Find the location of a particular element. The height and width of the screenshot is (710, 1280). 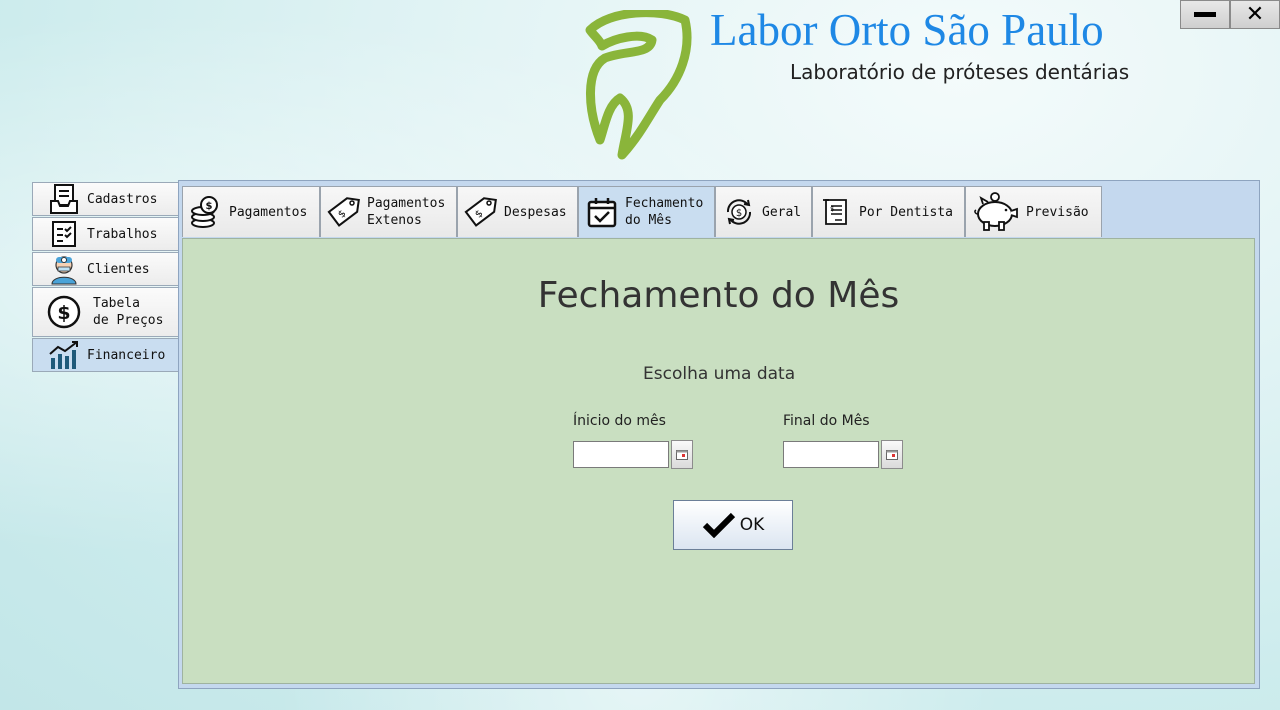

tab-despesas: $ Despesas is located at coordinates (517, 211).